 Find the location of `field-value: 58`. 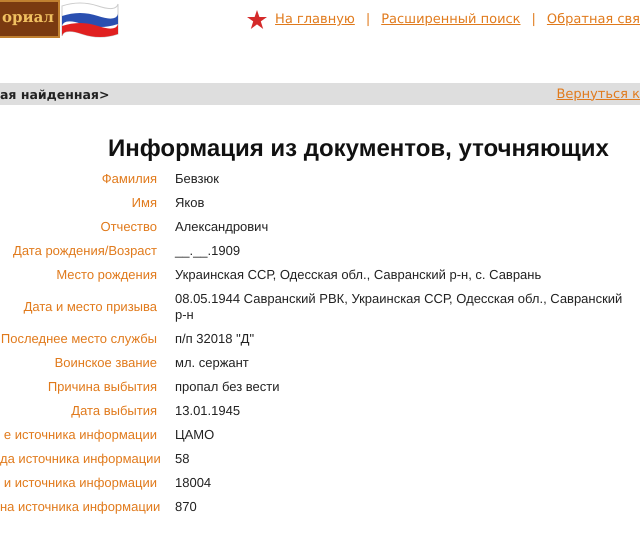

field-value: 58 is located at coordinates (182, 459).